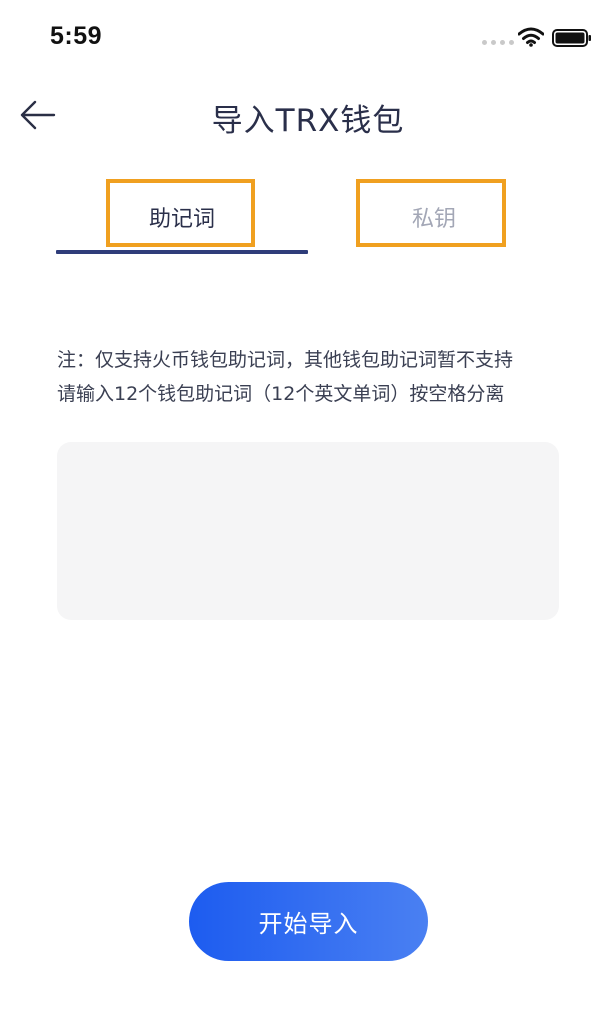 Image resolution: width=616 pixels, height=1019 pixels. What do you see at coordinates (498, 43) in the screenshot?
I see `signal-icon` at bounding box center [498, 43].